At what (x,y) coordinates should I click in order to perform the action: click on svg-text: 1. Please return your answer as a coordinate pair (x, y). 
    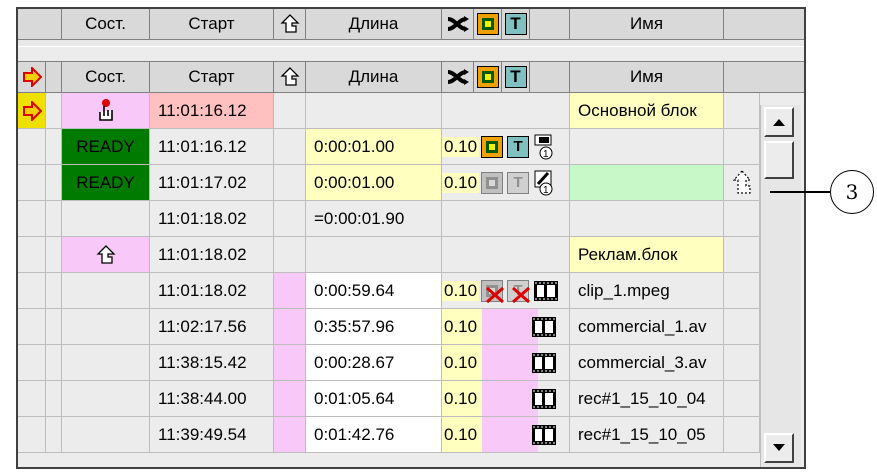
    Looking at the image, I should click on (546, 154).